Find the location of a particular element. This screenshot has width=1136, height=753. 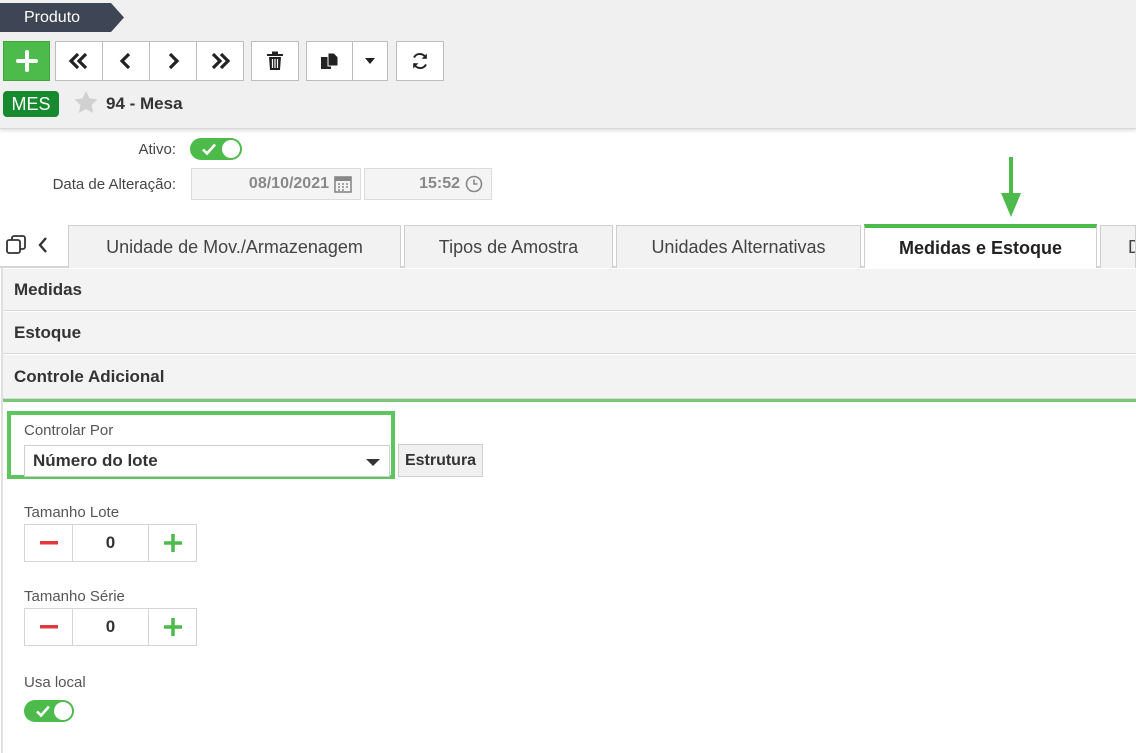

last-record-button is located at coordinates (220, 61).